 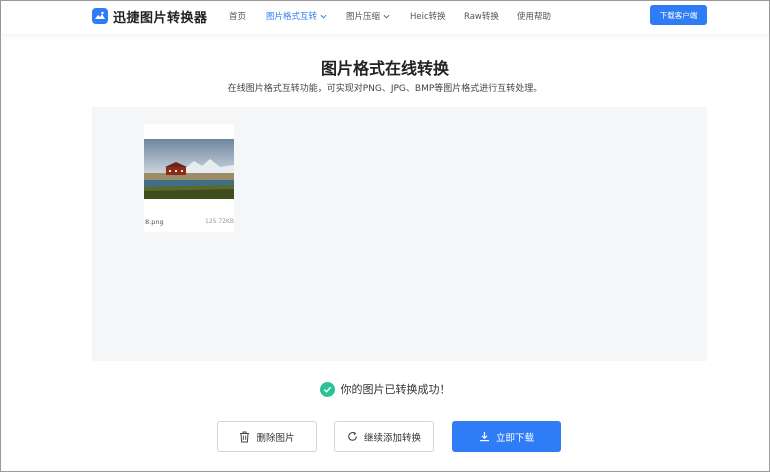 I want to click on image-card, so click(x=189, y=178).